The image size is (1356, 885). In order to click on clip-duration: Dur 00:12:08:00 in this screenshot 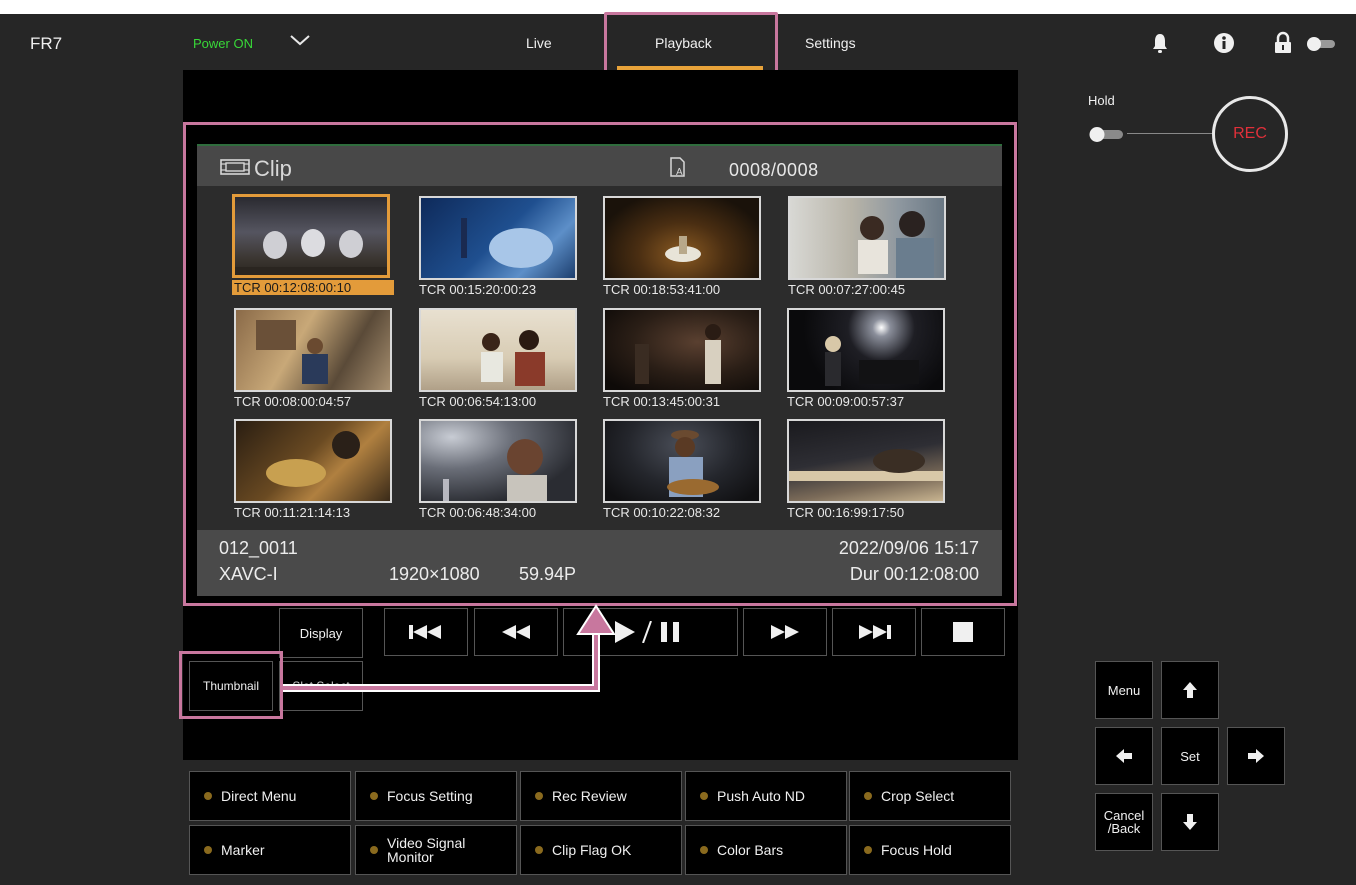, I will do `click(914, 574)`.